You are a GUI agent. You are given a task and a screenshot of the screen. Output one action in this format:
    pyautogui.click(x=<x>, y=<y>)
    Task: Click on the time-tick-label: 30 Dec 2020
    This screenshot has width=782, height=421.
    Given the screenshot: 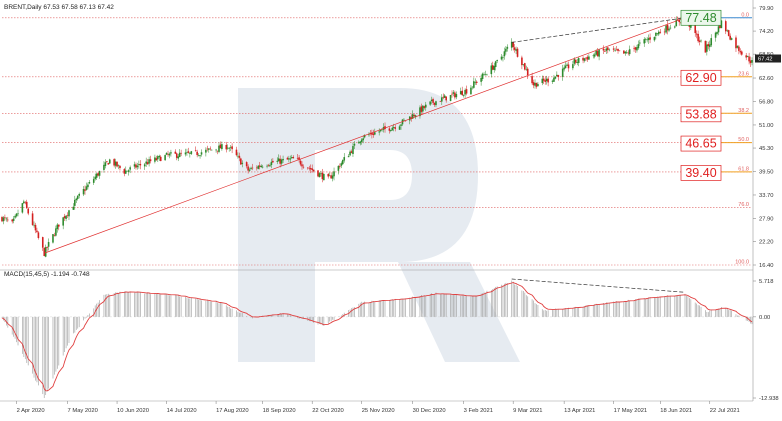 What is the action you would take?
    pyautogui.click(x=429, y=411)
    